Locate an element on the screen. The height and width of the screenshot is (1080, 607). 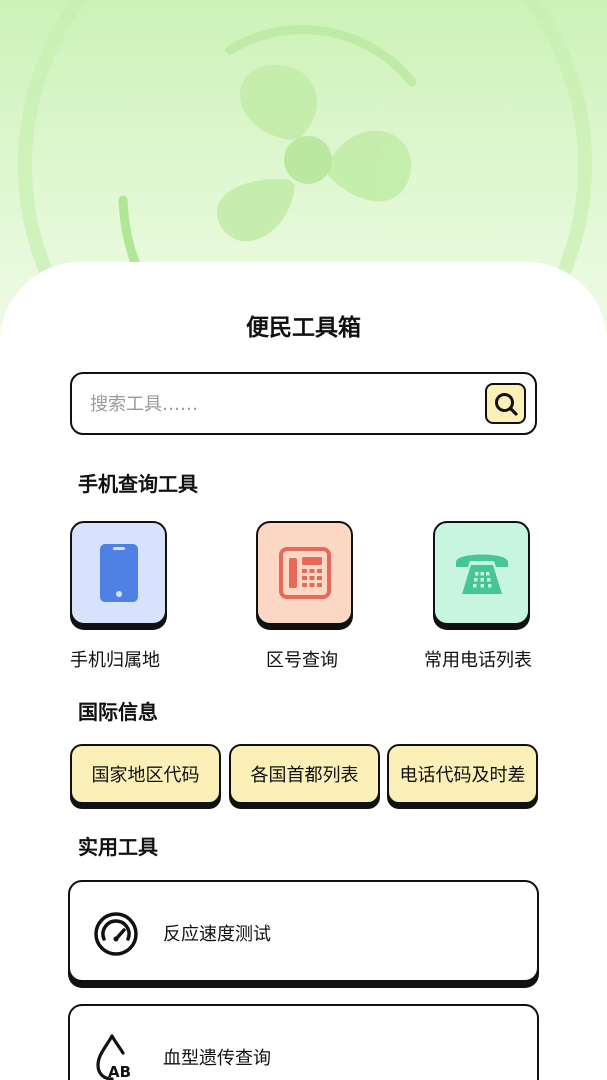
section-title-phone-tools: 手机查询工具 is located at coordinates (138, 484).